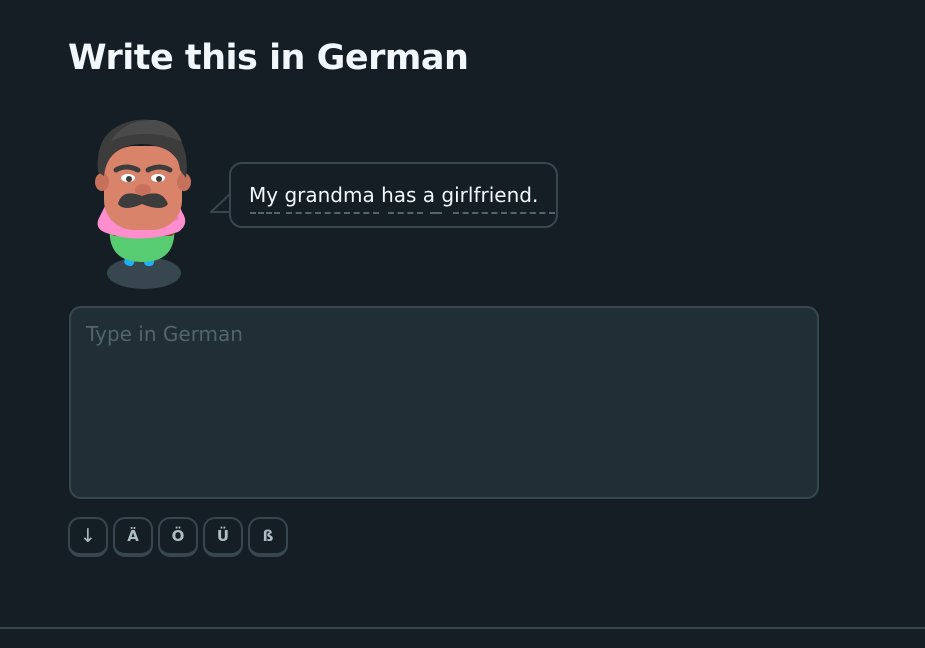  What do you see at coordinates (332, 213) in the screenshot?
I see `hint-underline-grandma` at bounding box center [332, 213].